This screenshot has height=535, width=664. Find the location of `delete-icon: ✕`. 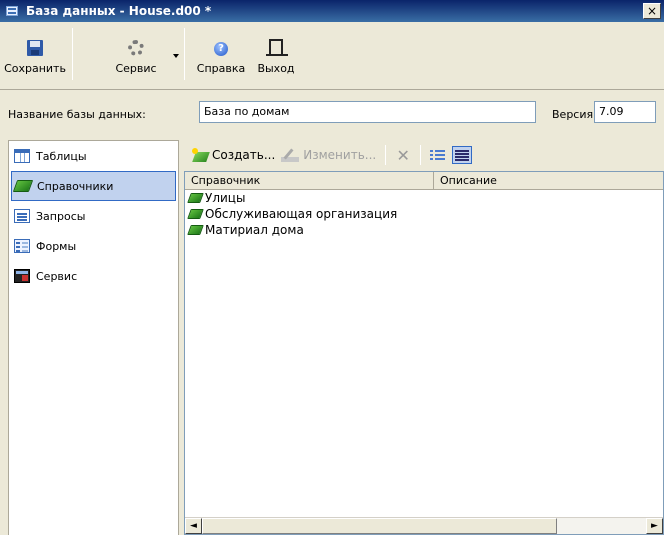

delete-icon: ✕ is located at coordinates (403, 155).